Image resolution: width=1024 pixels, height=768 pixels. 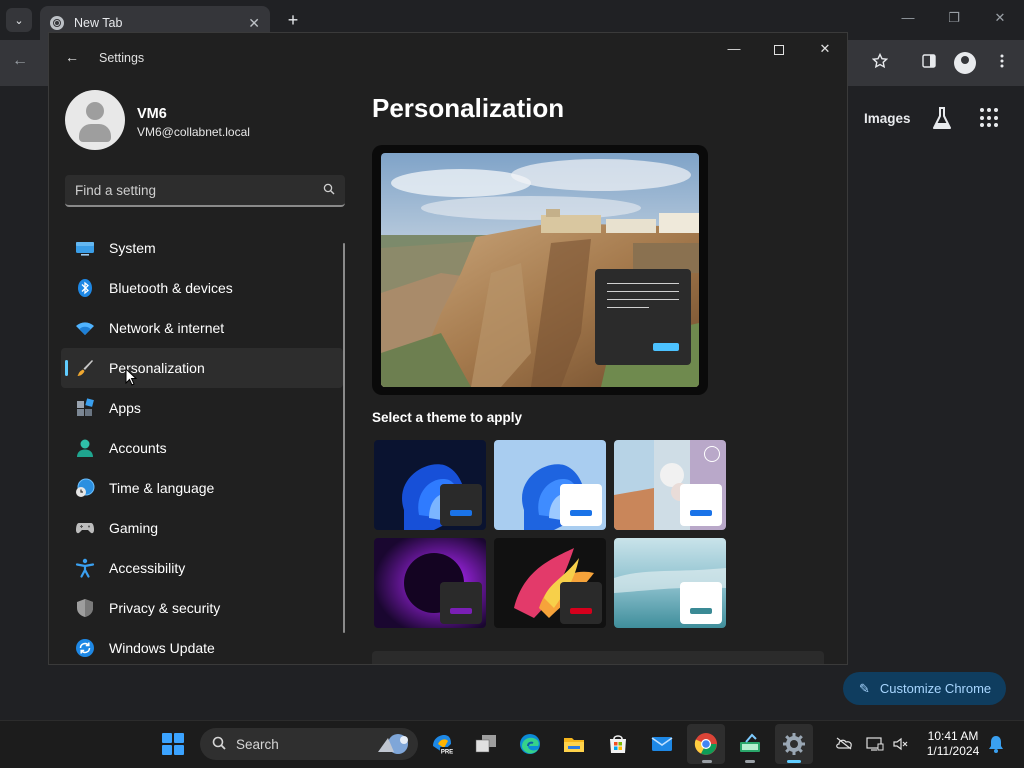 I want to click on remote-app-running-indicator, so click(x=750, y=761).